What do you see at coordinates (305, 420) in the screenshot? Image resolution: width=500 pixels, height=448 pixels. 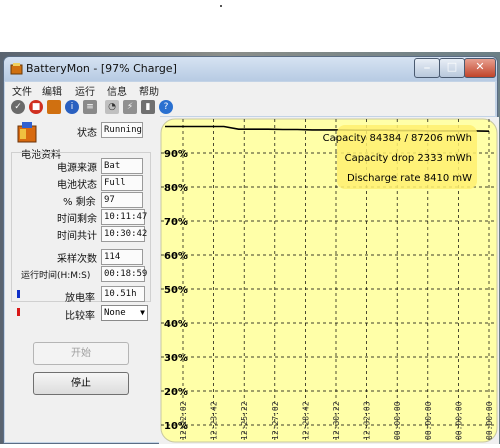 I see `x-tick-label: 12:28:42` at bounding box center [305, 420].